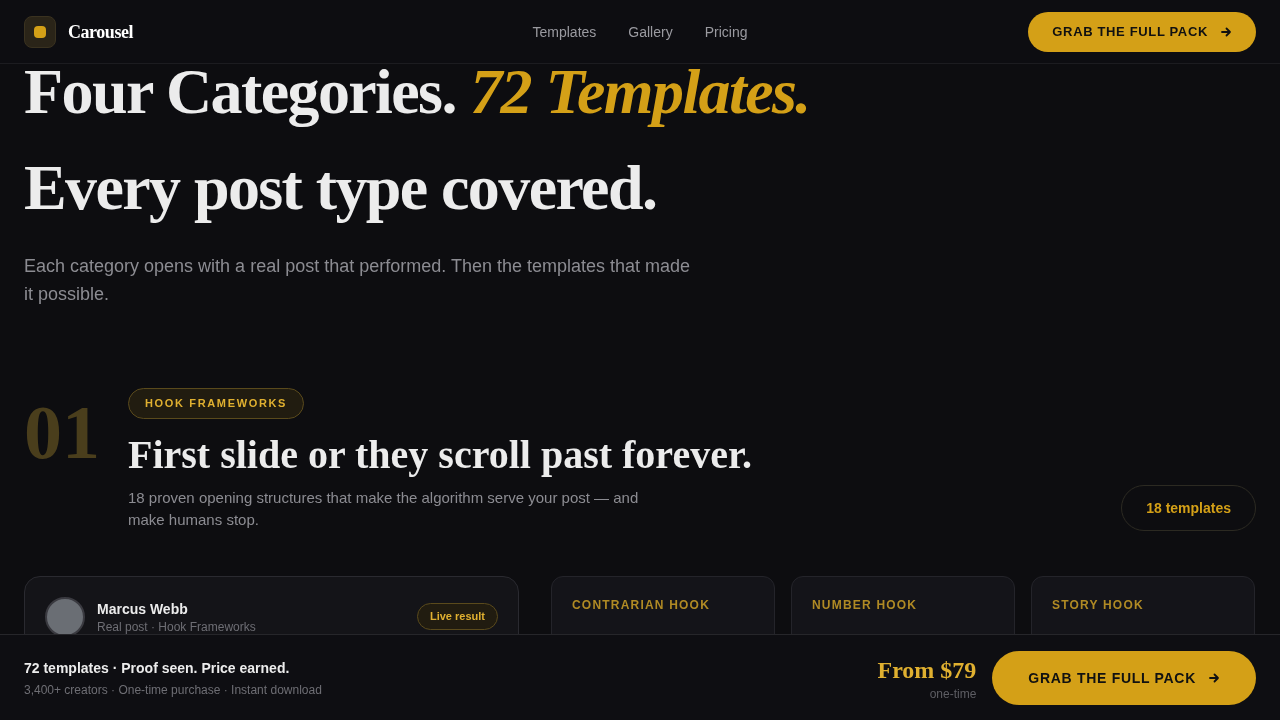 The height and width of the screenshot is (720, 1280). What do you see at coordinates (216, 403) in the screenshot?
I see `category-tag: HOOK FRAMEWORKS` at bounding box center [216, 403].